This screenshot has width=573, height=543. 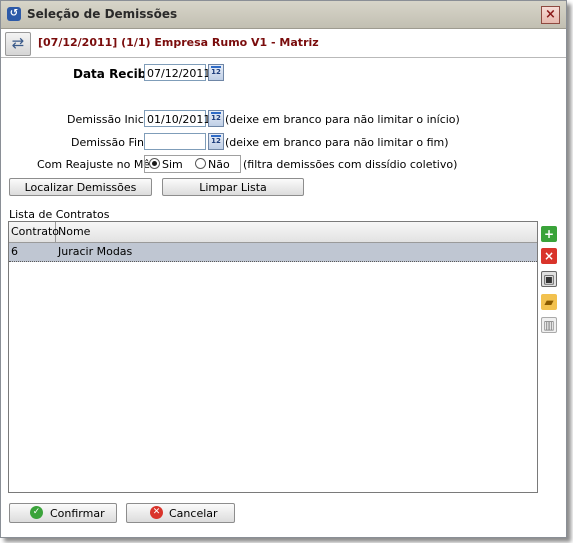 I want to click on confirmar-button: ✓ Confirmar, so click(x=63, y=513).